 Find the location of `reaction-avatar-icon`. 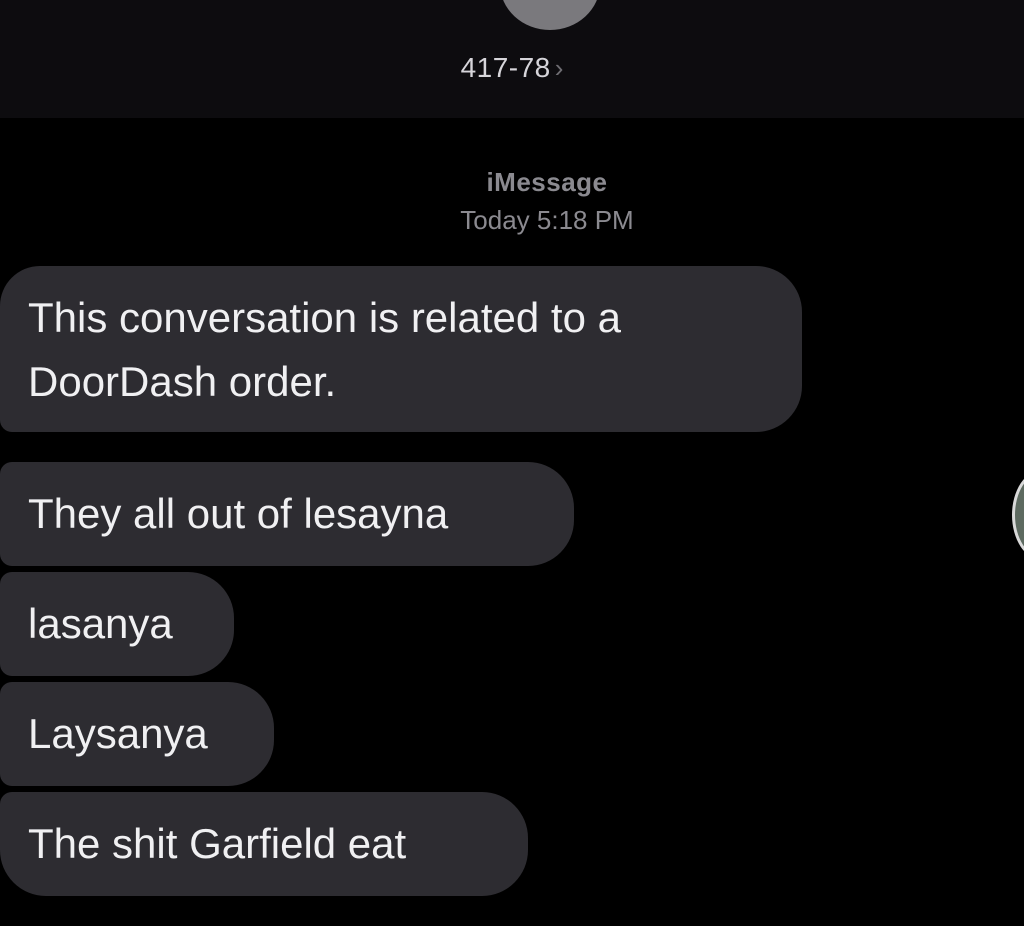

reaction-avatar-icon is located at coordinates (1018, 515).